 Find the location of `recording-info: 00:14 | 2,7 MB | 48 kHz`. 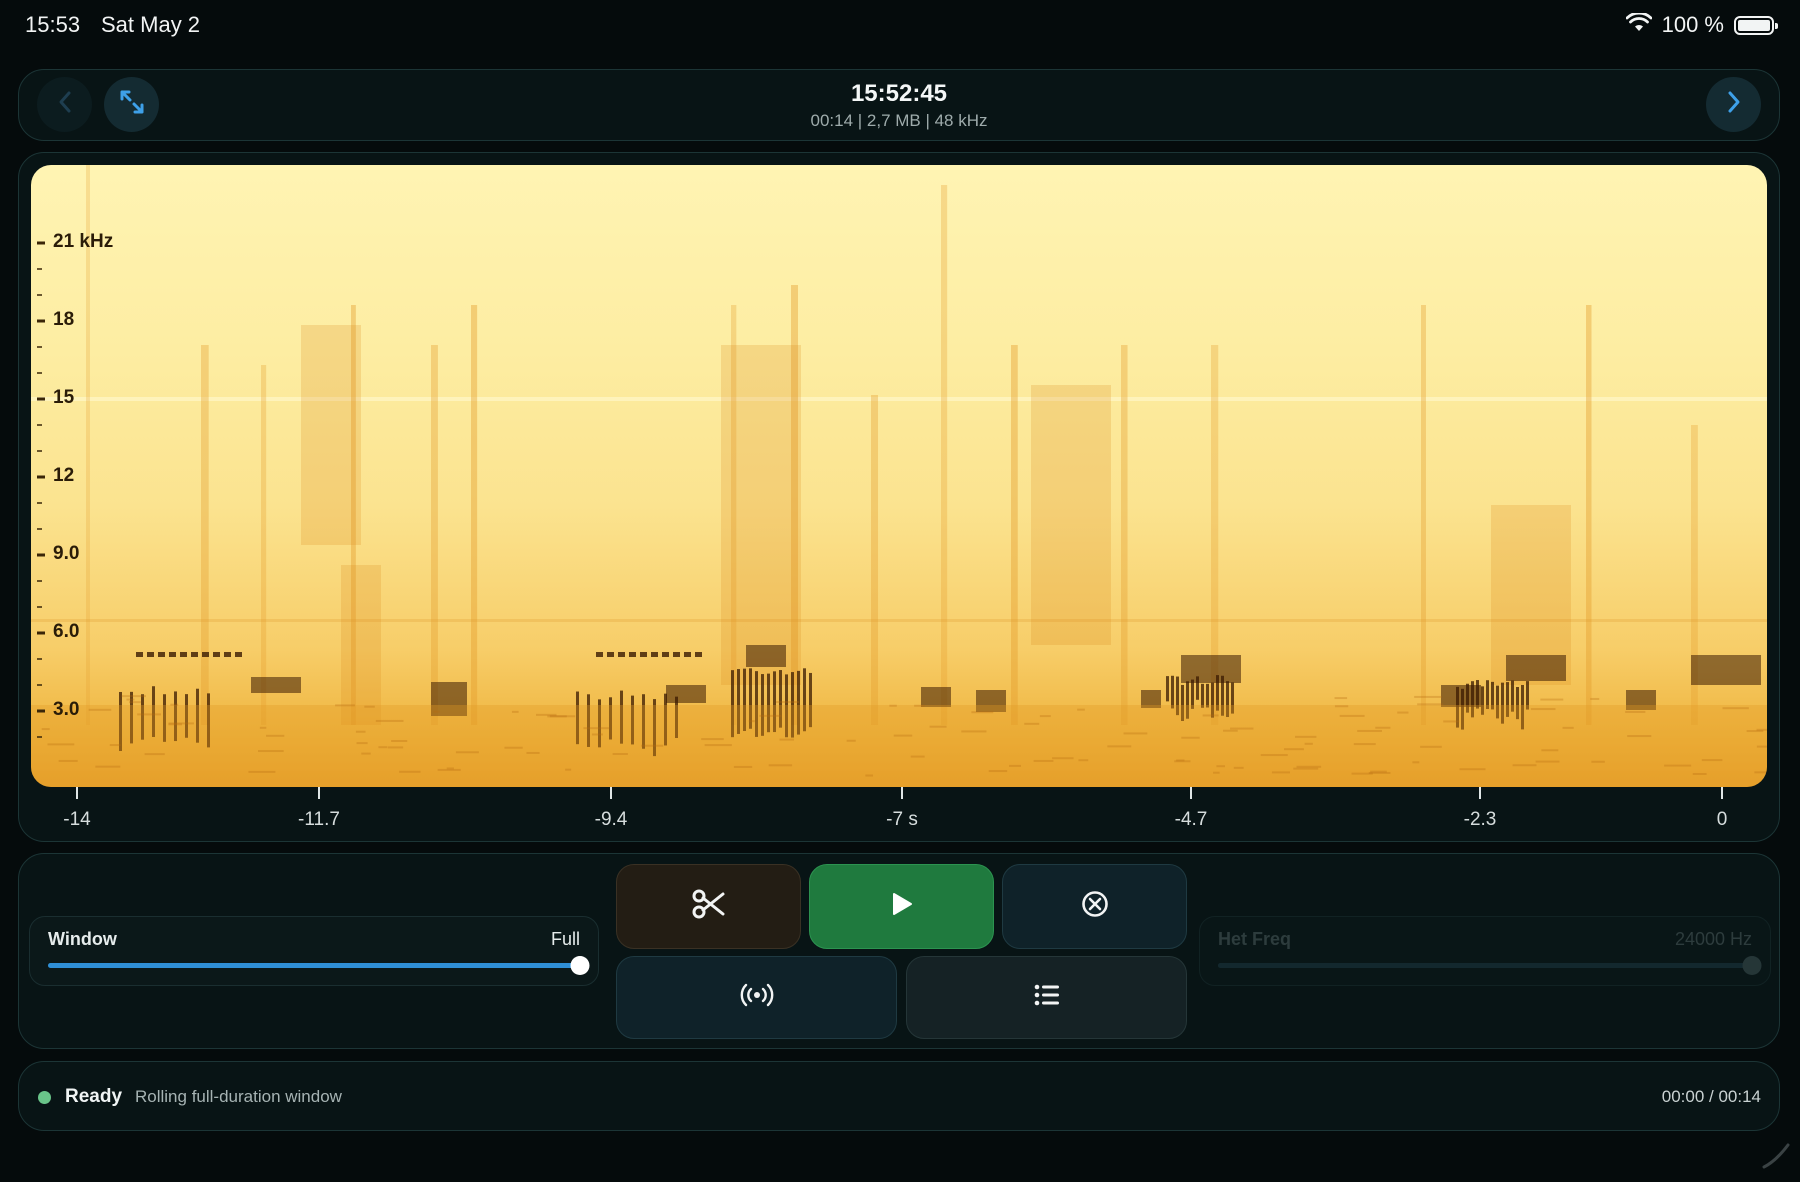

recording-info: 00:14 | 2,7 MB | 48 kHz is located at coordinates (899, 120).